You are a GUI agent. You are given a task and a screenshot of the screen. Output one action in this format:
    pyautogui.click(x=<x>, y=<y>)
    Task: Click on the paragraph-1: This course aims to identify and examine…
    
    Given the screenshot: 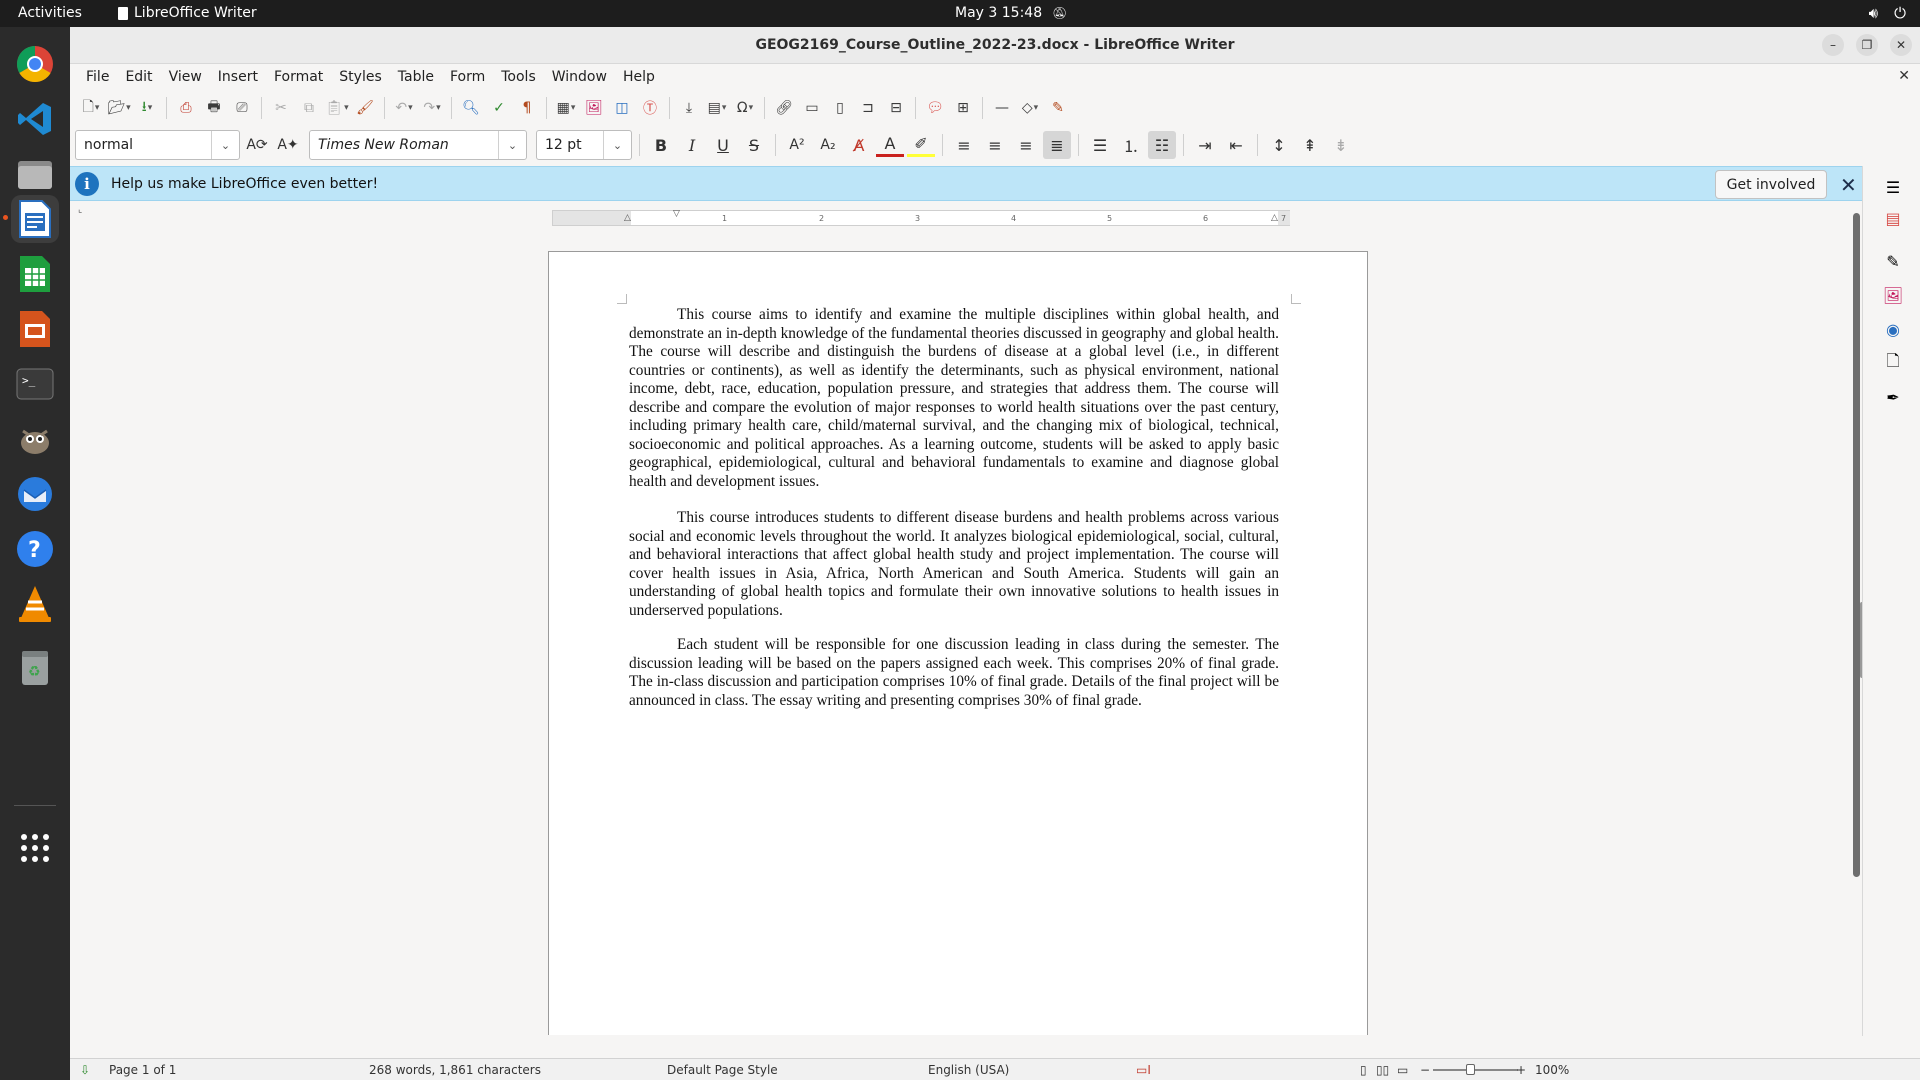 What is the action you would take?
    pyautogui.click(x=954, y=398)
    